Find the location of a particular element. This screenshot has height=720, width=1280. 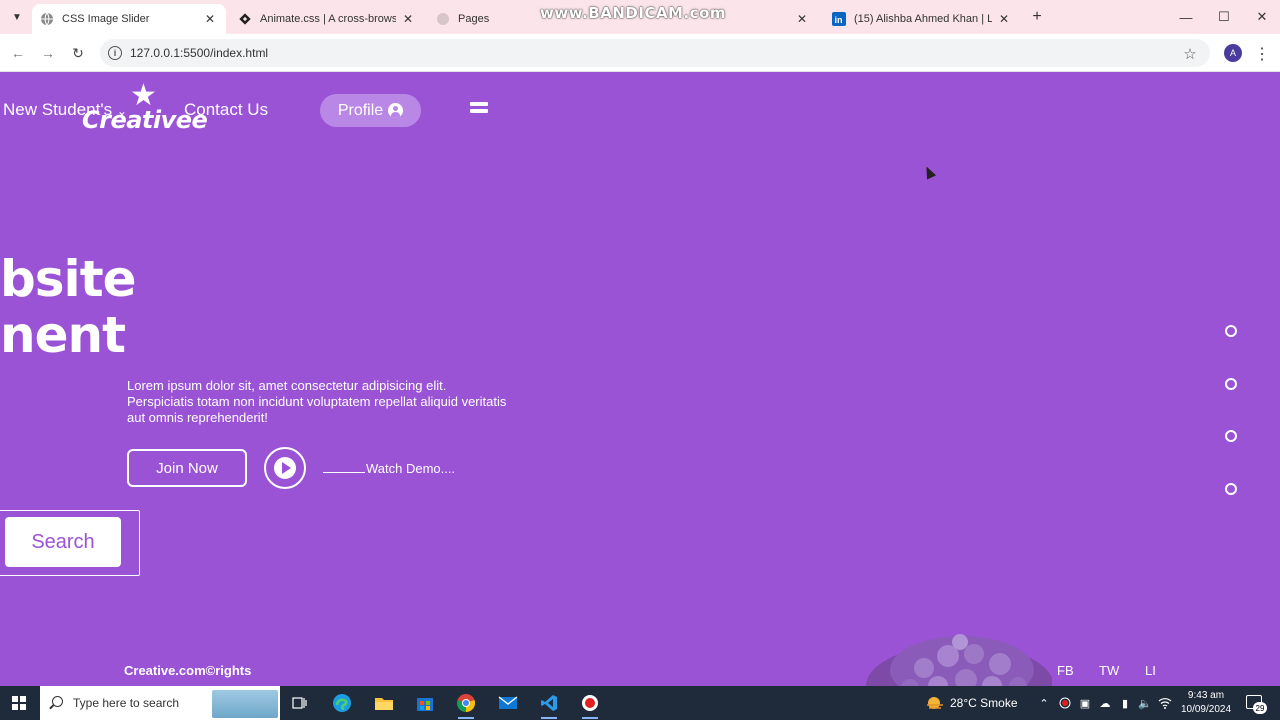

mail-icon is located at coordinates (508, 703).